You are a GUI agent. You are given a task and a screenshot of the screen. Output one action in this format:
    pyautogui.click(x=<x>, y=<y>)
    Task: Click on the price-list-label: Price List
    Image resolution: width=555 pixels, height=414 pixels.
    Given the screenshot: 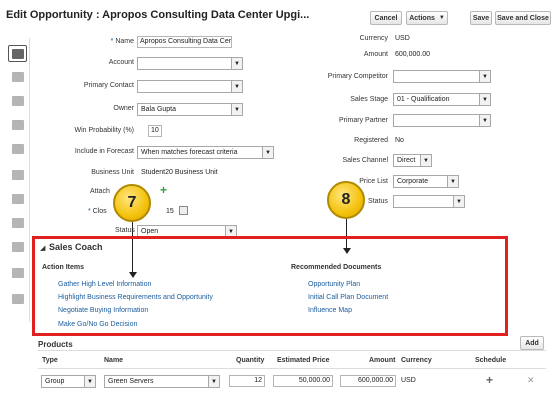 What is the action you would take?
    pyautogui.click(x=373, y=181)
    